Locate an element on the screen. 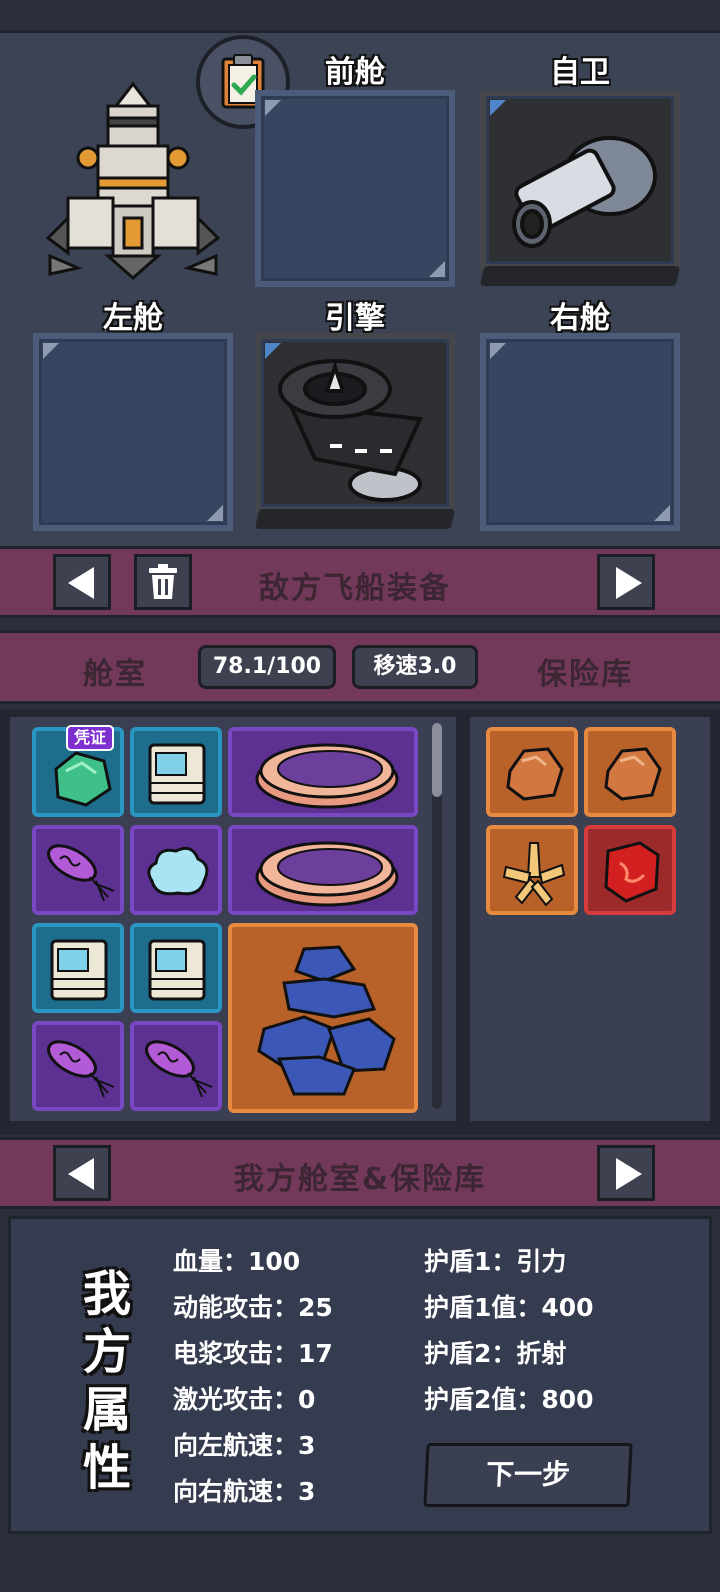  left-slot is located at coordinates (133, 432).